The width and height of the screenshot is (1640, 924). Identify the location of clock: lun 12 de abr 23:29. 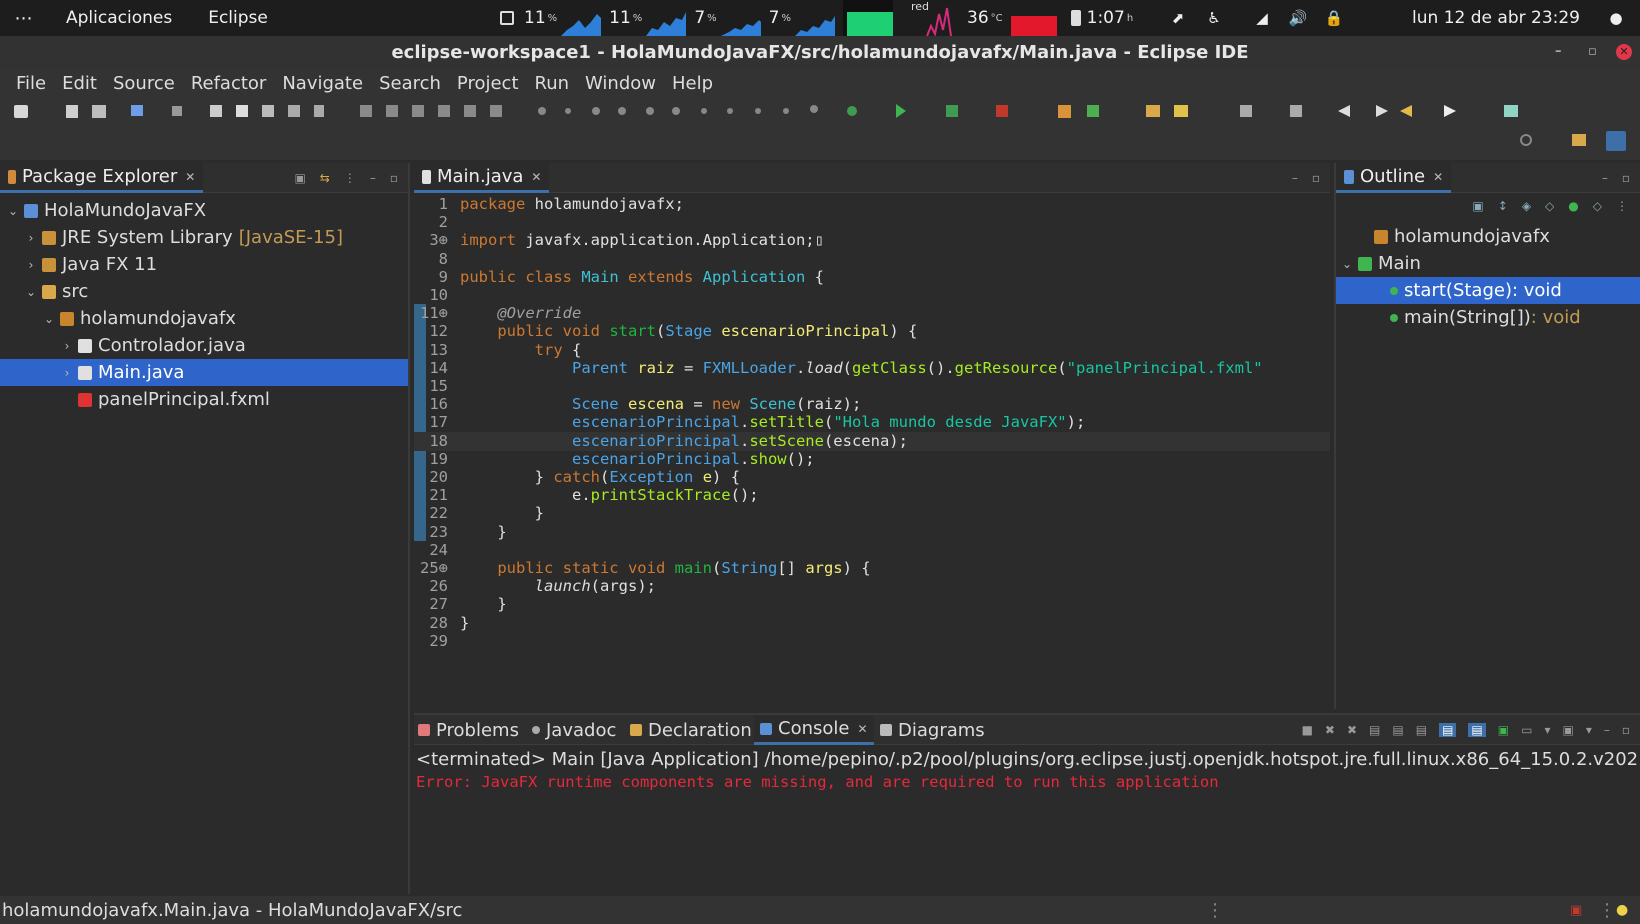
(1496, 18).